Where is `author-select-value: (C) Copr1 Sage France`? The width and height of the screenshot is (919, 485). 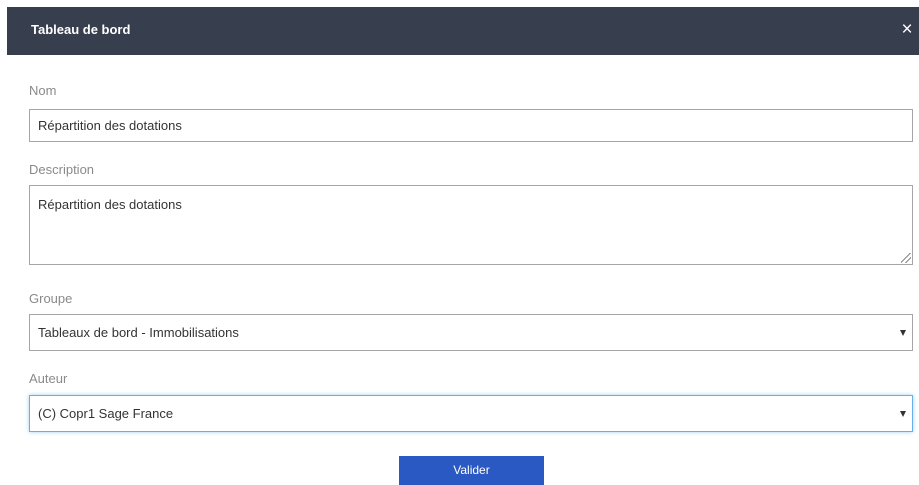 author-select-value: (C) Copr1 Sage France is located at coordinates (106, 413).